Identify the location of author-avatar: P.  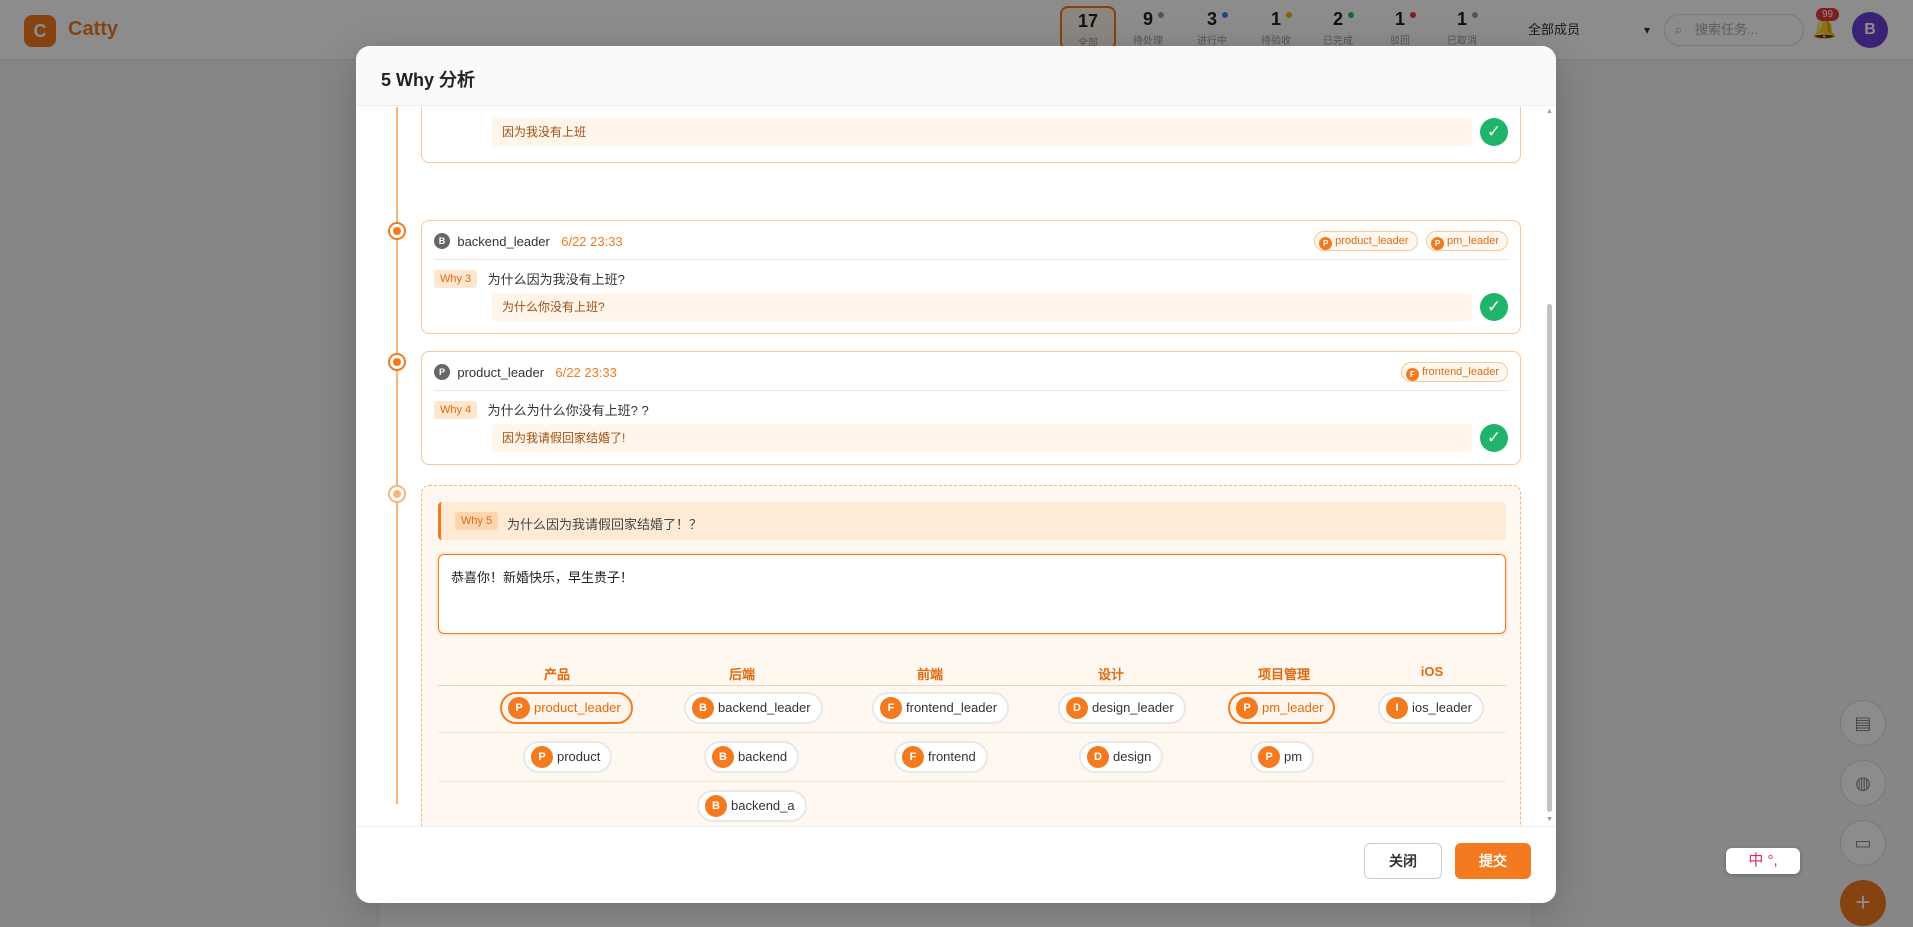
(442, 372).